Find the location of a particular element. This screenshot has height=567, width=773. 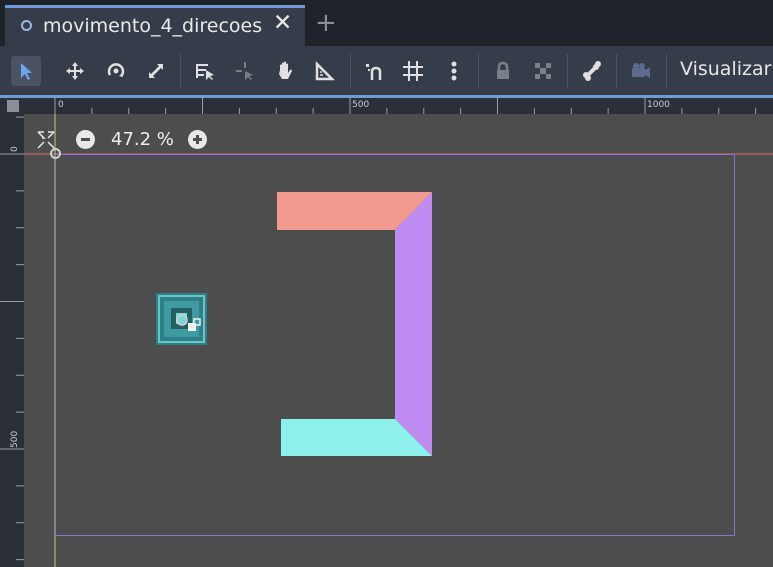

arrow-cursor-icon is located at coordinates (26, 71).